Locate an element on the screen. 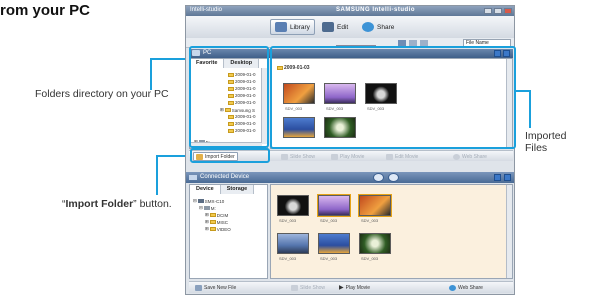  window-title: Intelli-studio is located at coordinates (206, 10).